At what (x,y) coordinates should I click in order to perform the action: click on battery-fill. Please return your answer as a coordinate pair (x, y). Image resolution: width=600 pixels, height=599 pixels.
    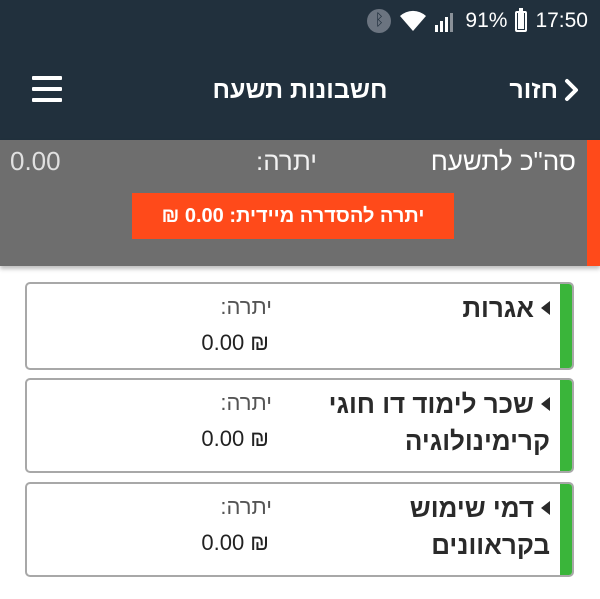
    Looking at the image, I should click on (521, 21).